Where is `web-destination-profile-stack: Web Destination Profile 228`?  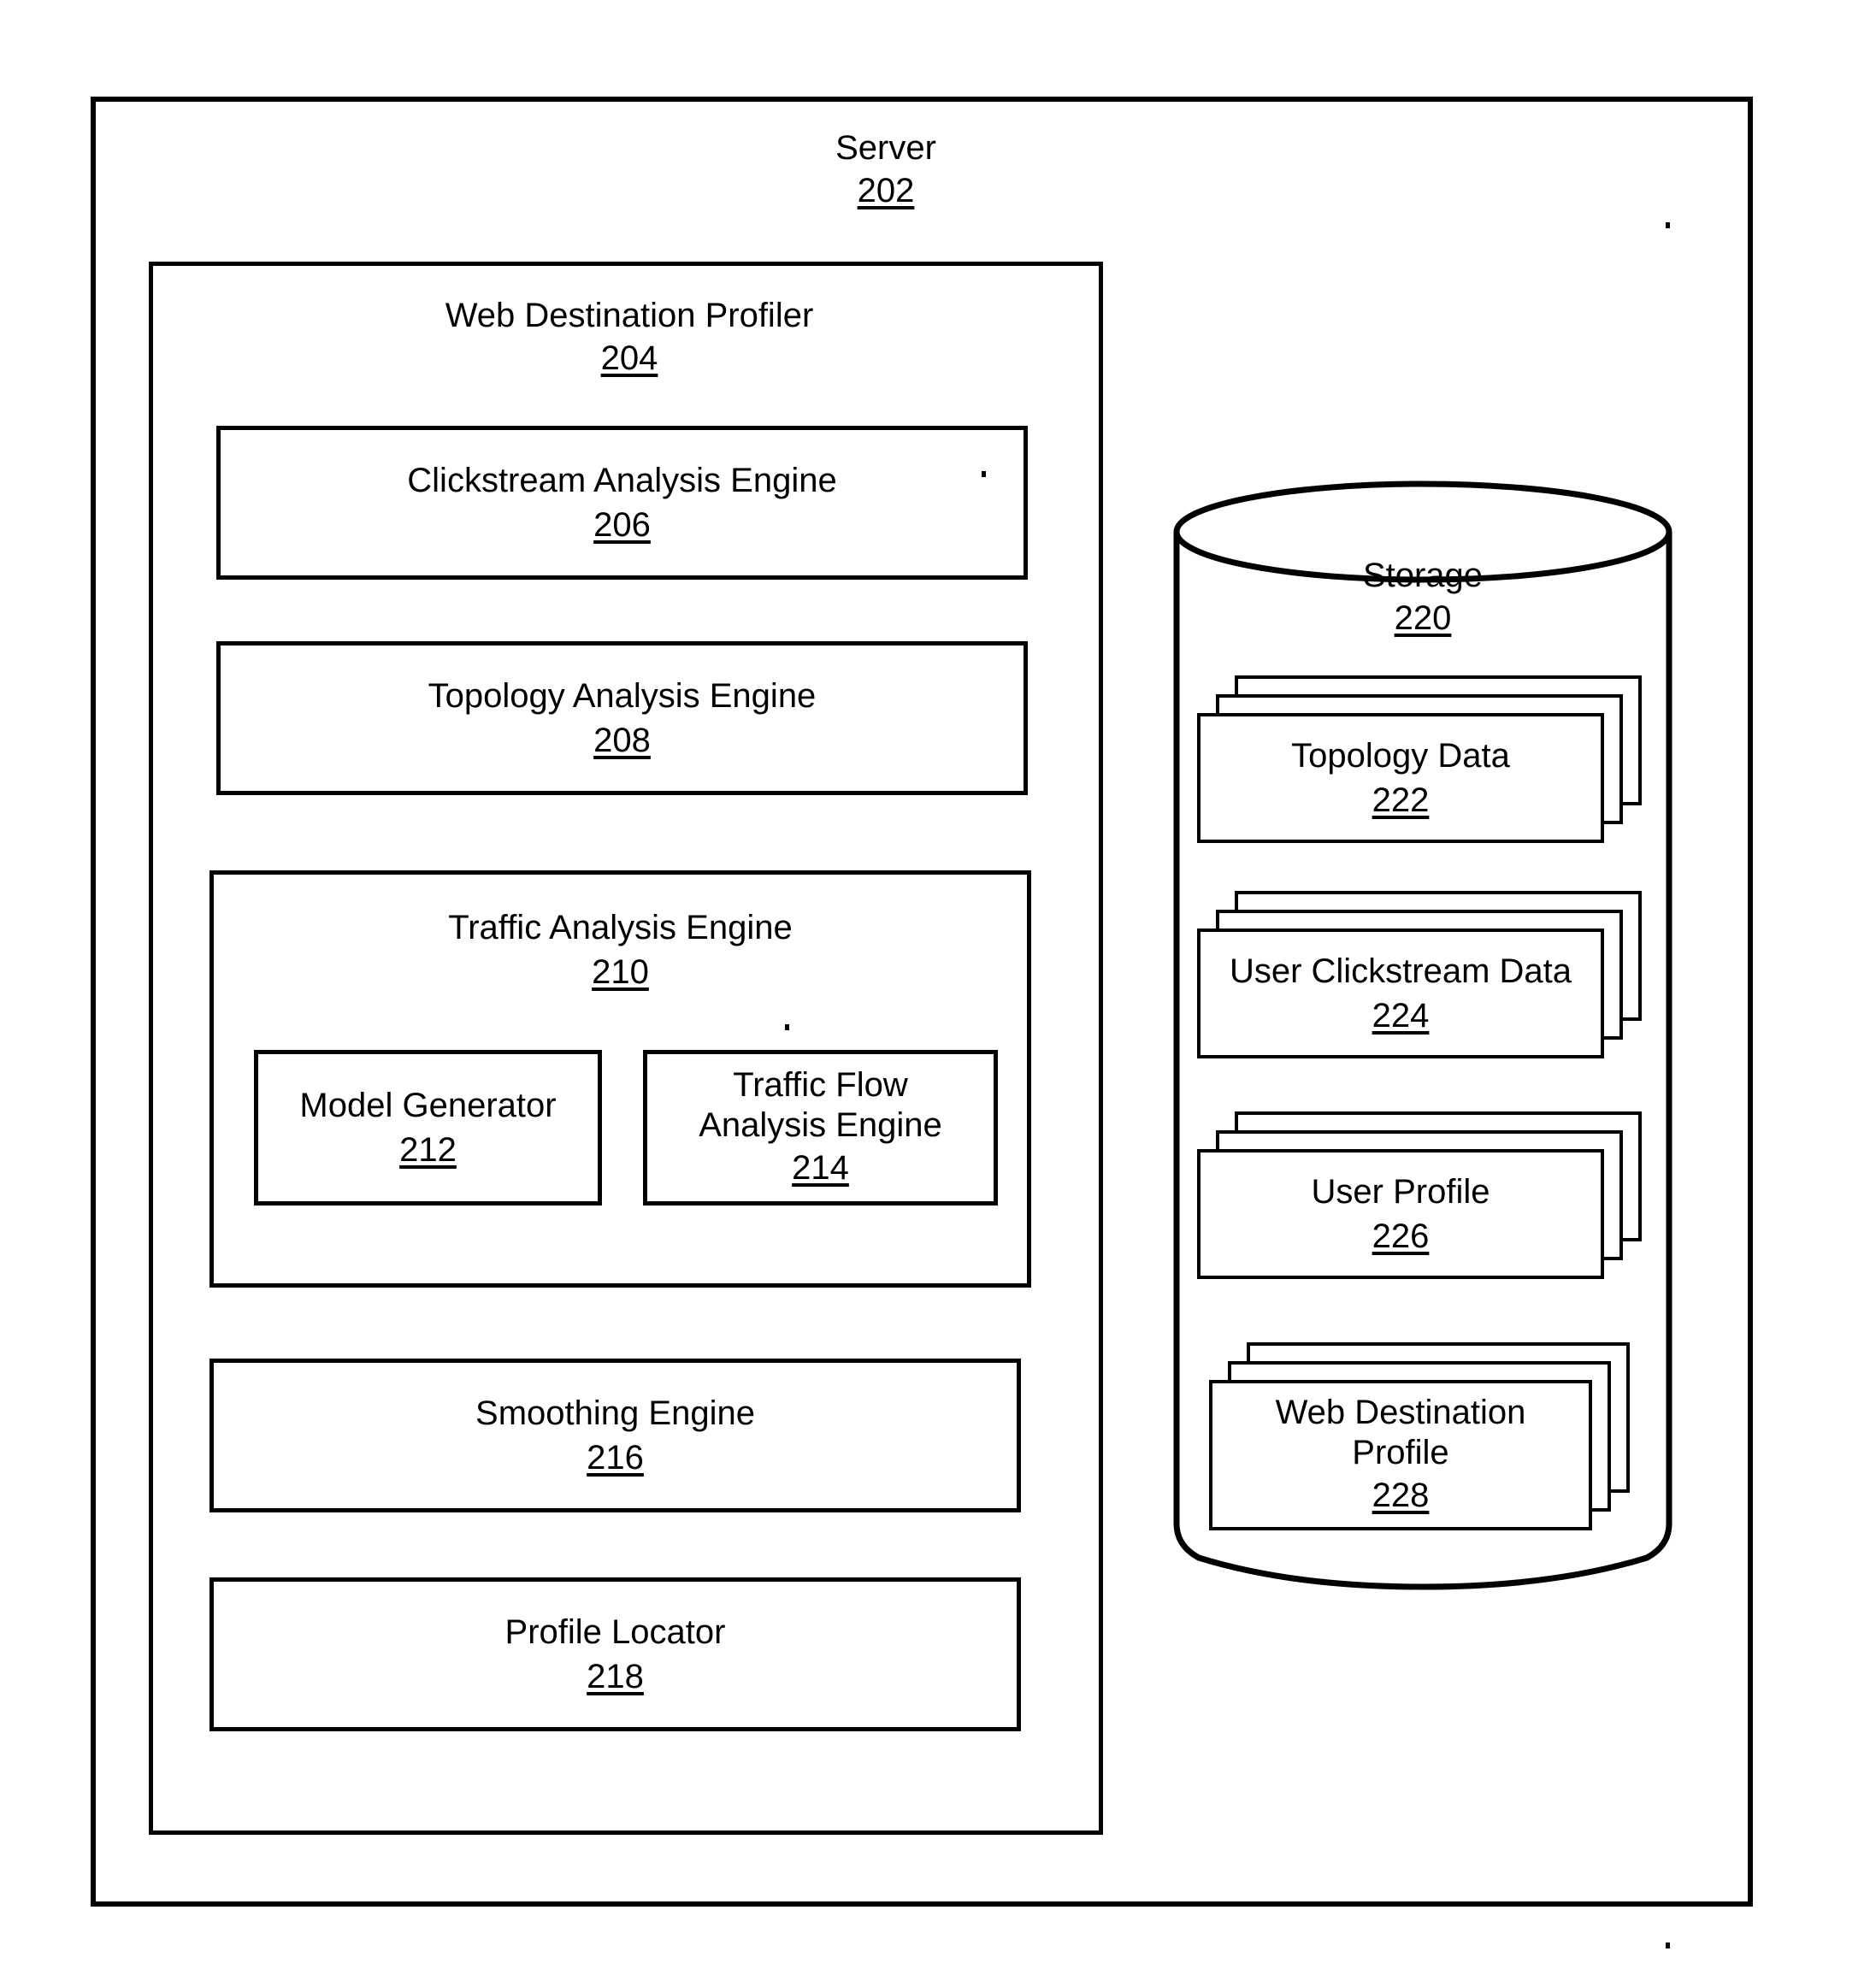
web-destination-profile-stack: Web Destination Profile 228 is located at coordinates (1419, 1436).